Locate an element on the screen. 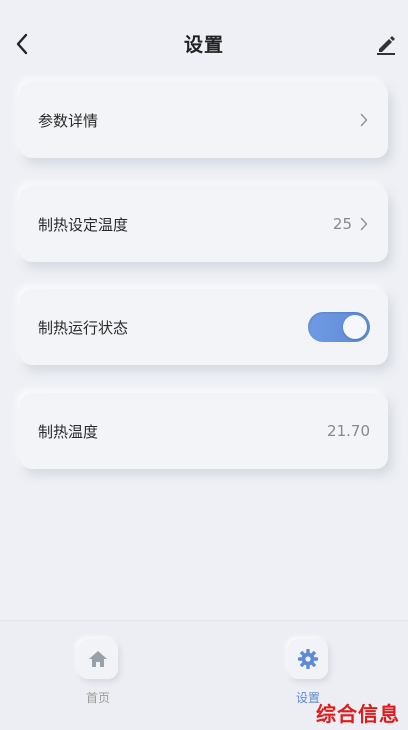 Image resolution: width=408 pixels, height=730 pixels. settings-item-label: 制热温度 is located at coordinates (68, 431).